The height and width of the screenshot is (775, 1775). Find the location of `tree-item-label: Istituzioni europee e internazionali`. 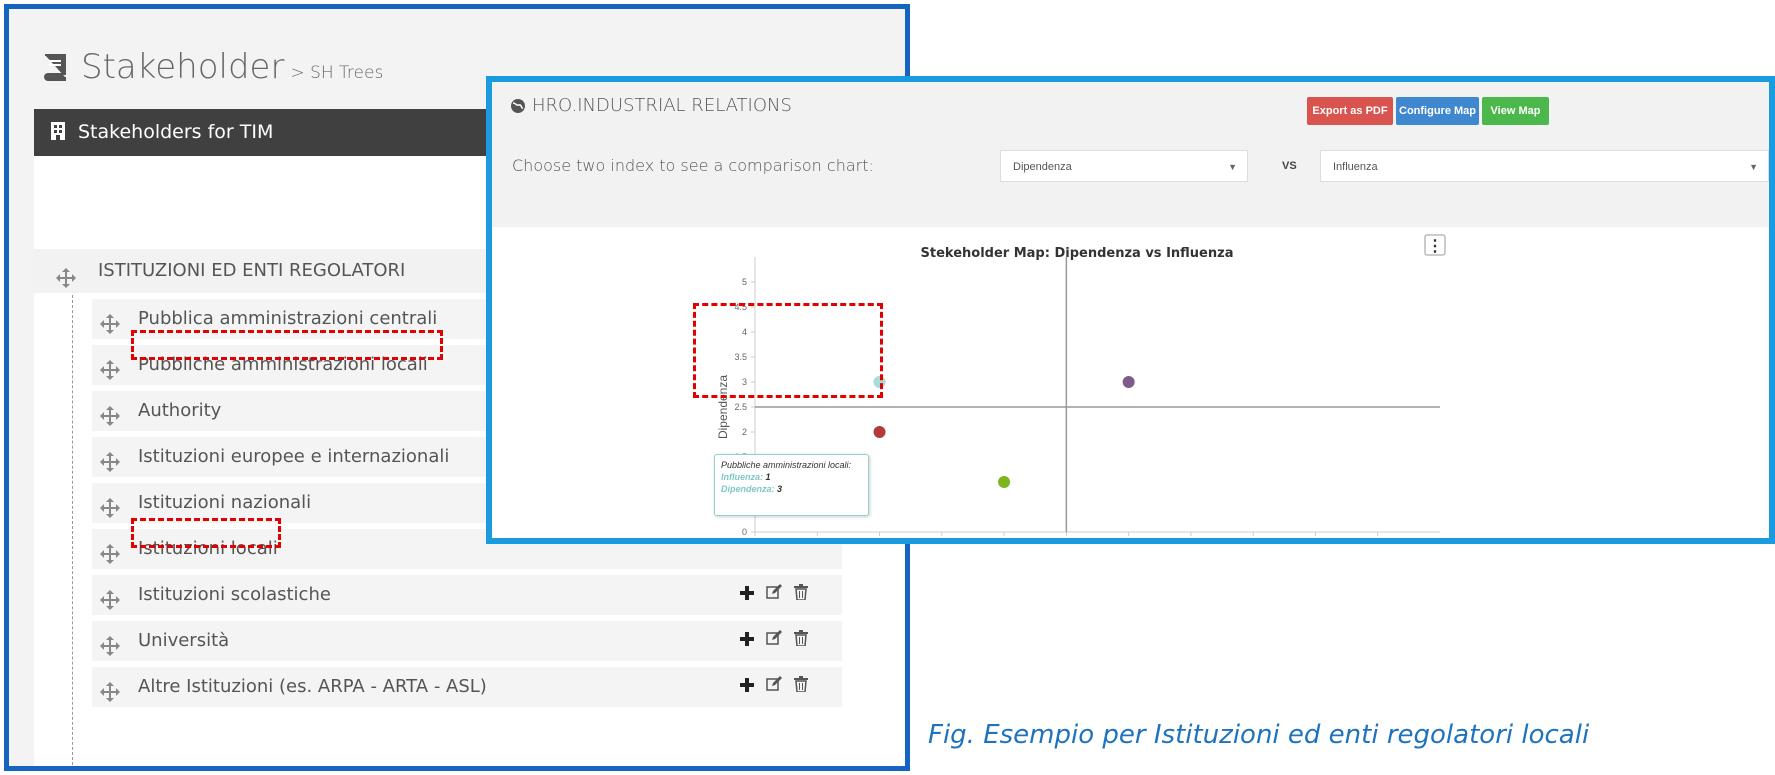

tree-item-label: Istituzioni europee e internazionali is located at coordinates (294, 456).